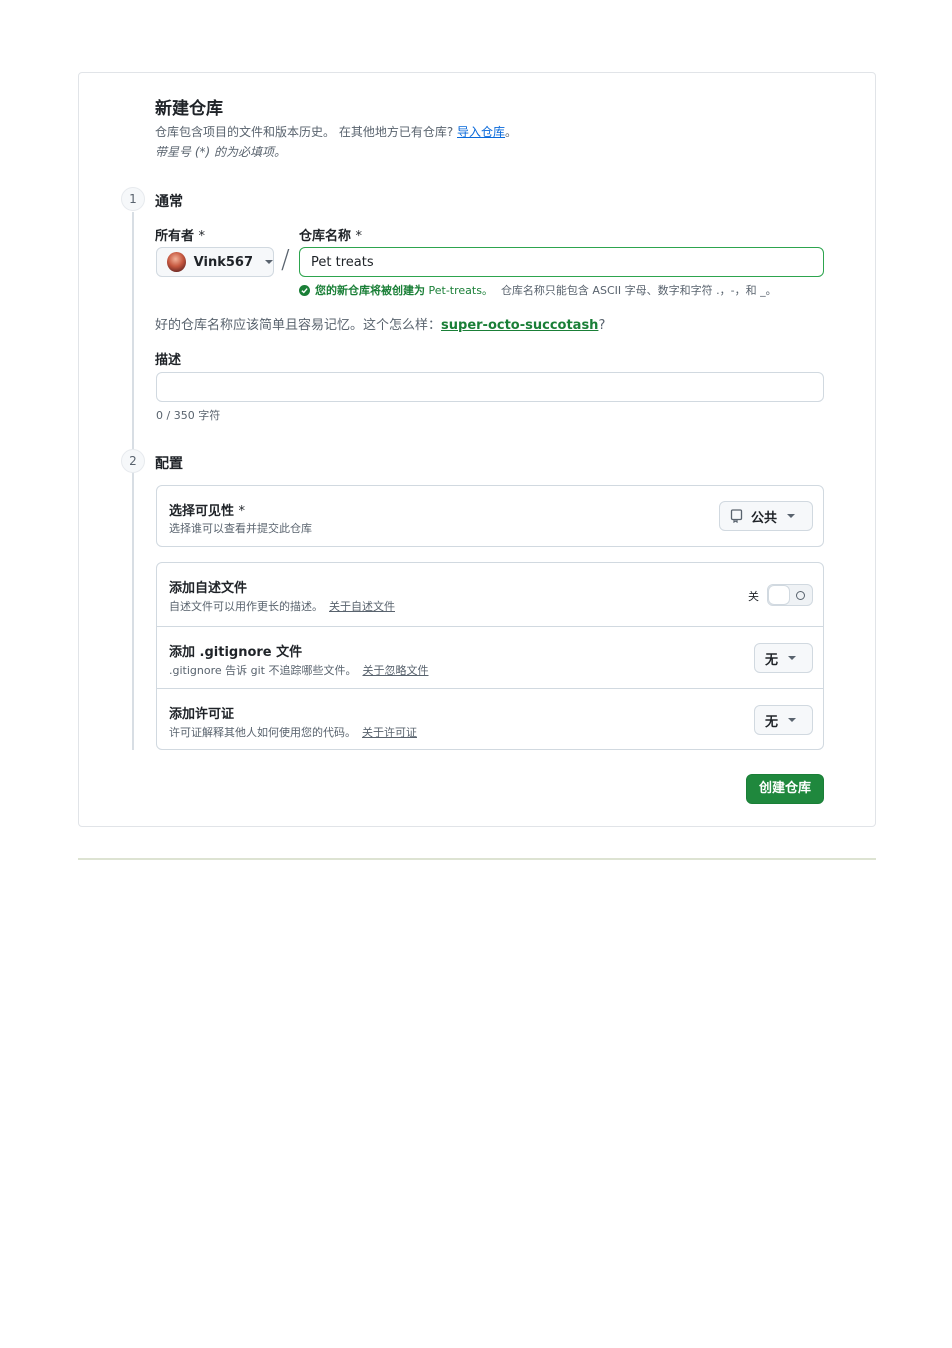  I want to click on description-input, so click(490, 387).